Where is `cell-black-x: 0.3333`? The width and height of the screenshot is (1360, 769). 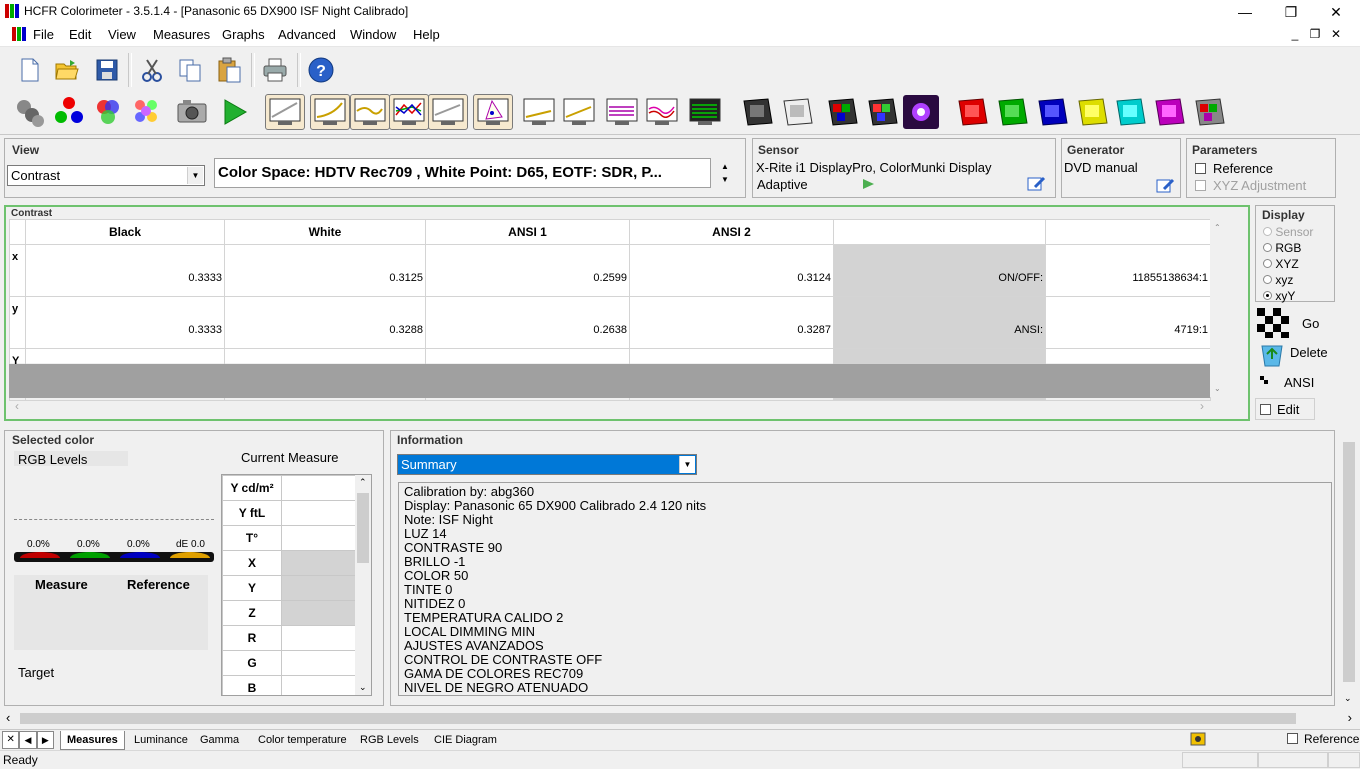
cell-black-x: 0.3333 is located at coordinates (125, 270).